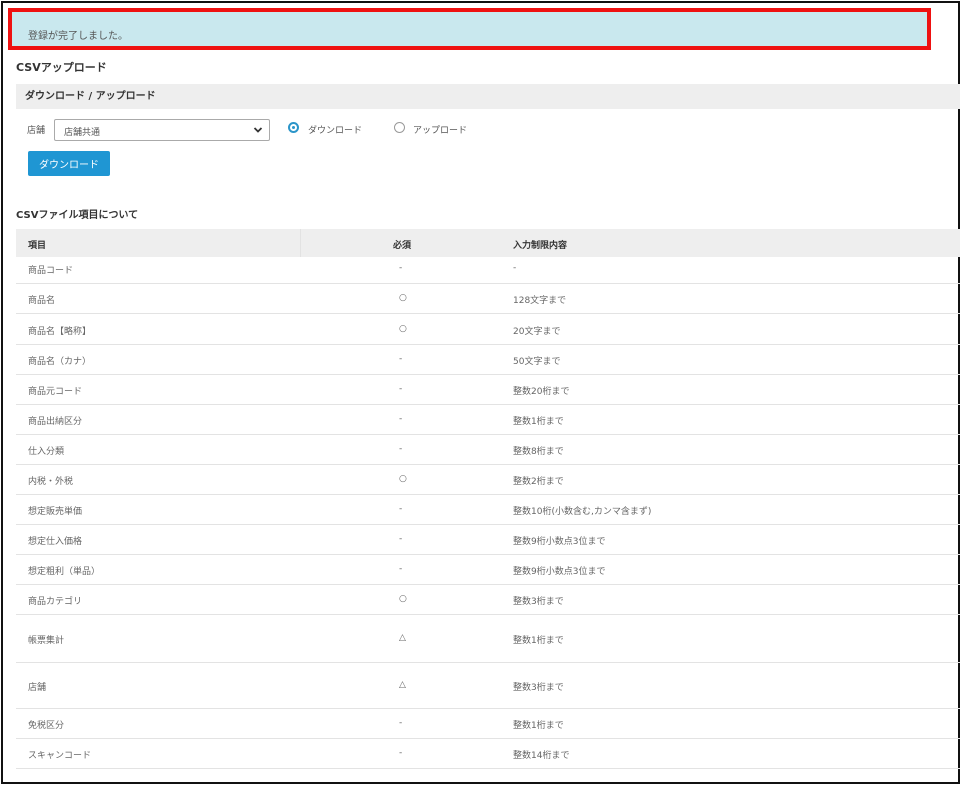  Describe the element at coordinates (55, 542) in the screenshot. I see `field-name: 想定仕入価格` at that location.